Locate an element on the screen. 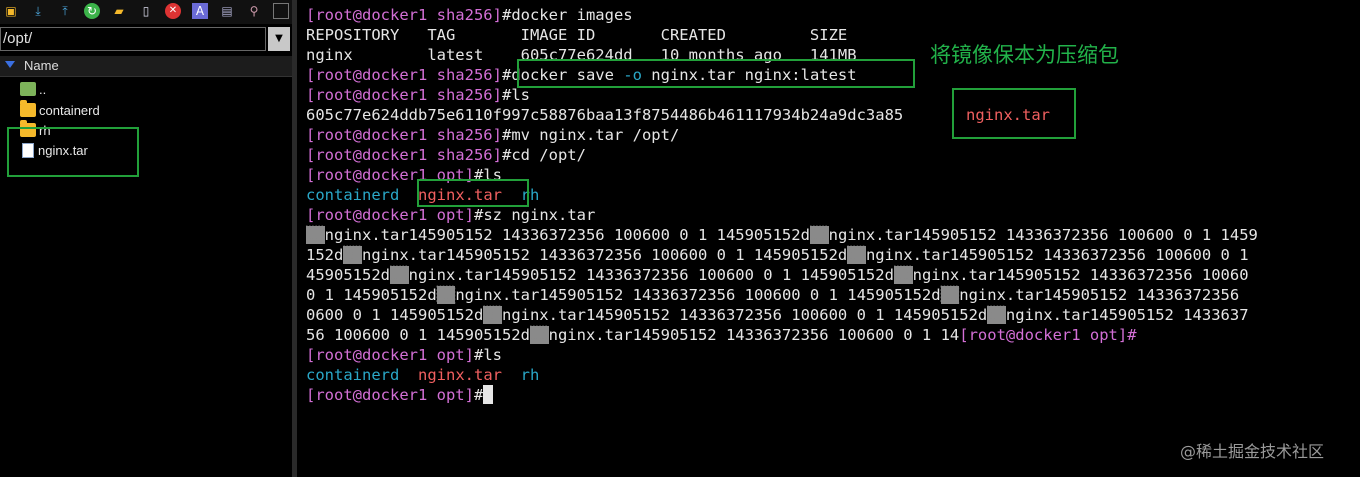 This screenshot has height=477, width=1360. terminal-line: [root@docker1 sha256]#docker images is located at coordinates (469, 15).